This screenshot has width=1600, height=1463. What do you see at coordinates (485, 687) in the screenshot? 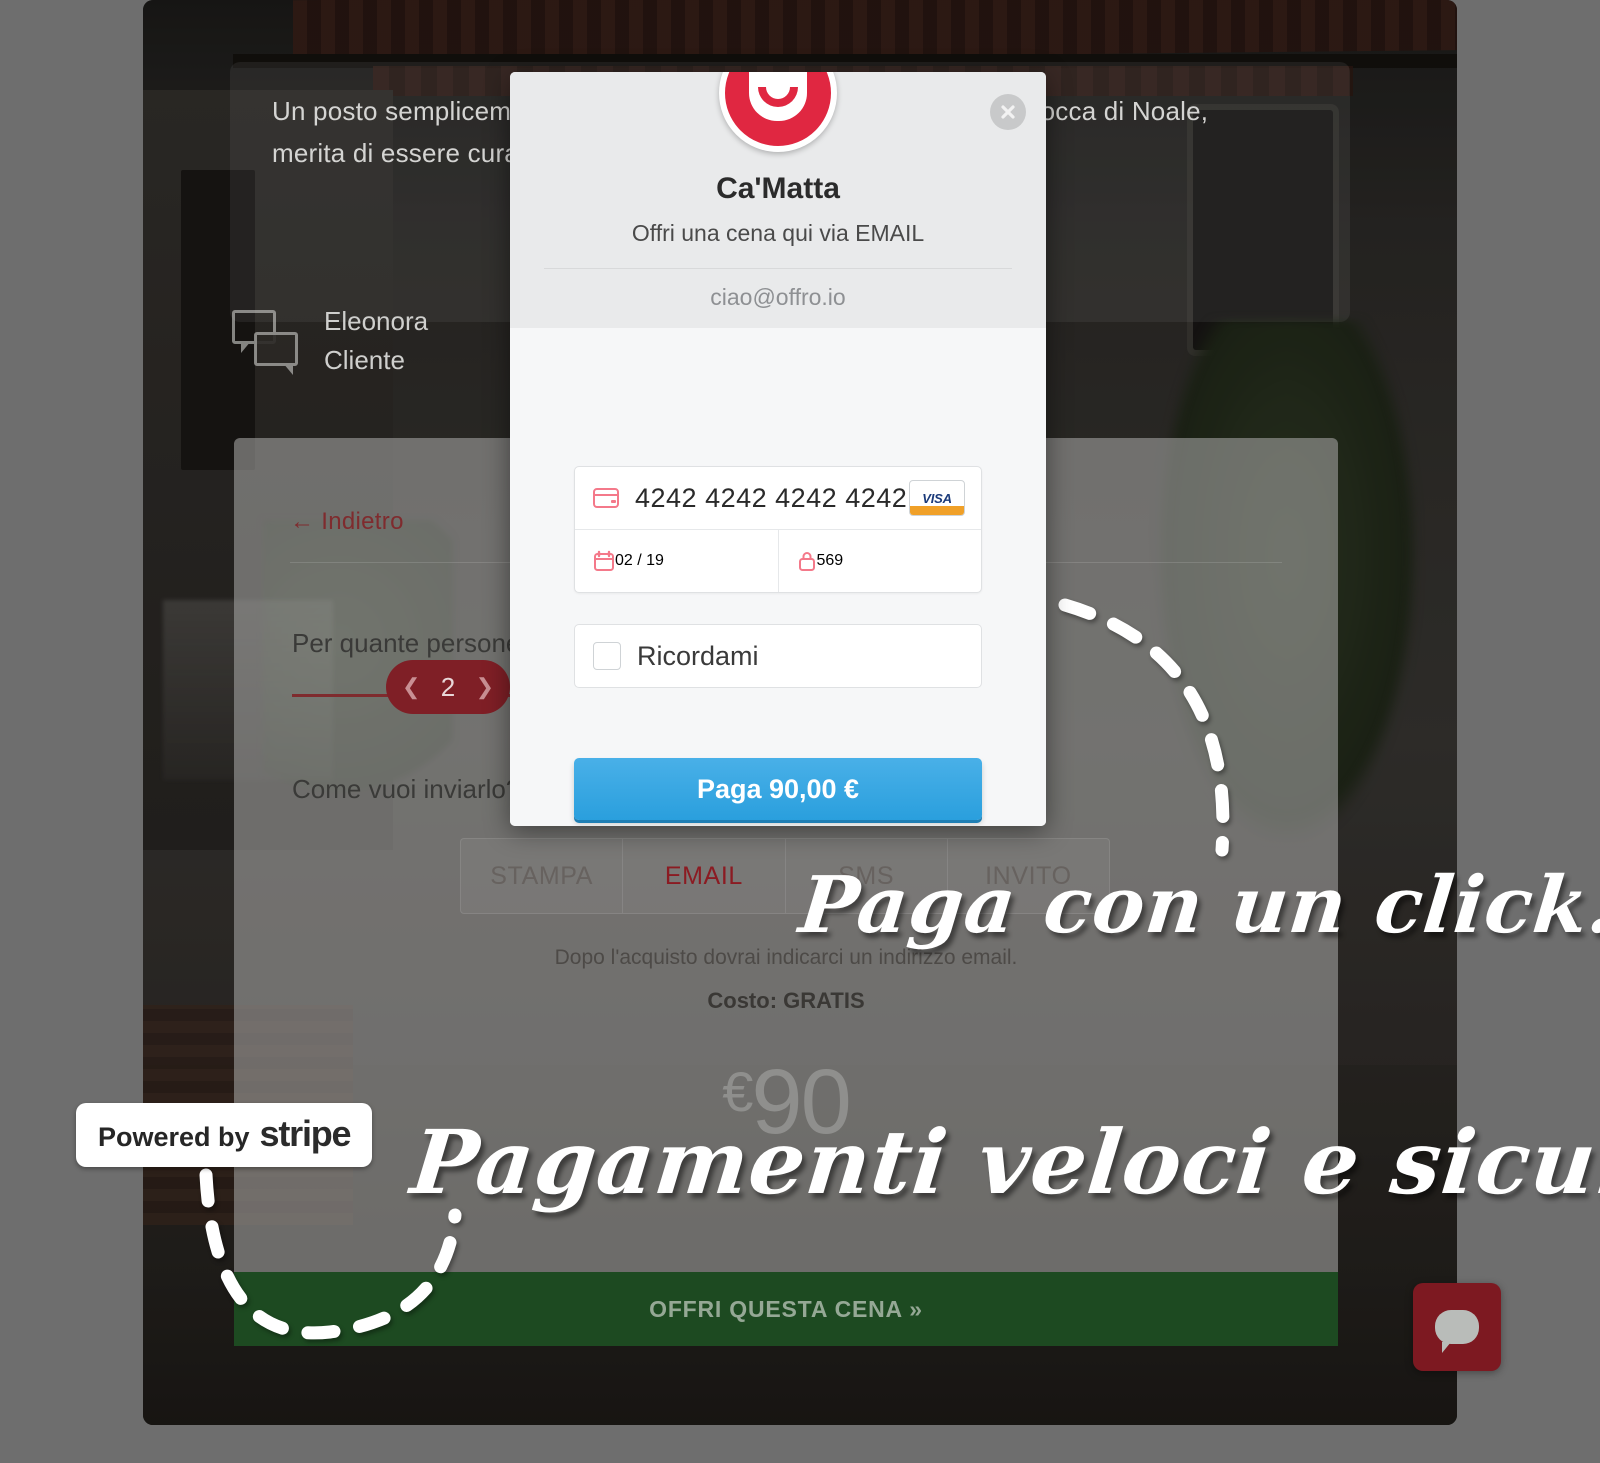
I see `chevron-right-icon: ❯` at bounding box center [485, 687].